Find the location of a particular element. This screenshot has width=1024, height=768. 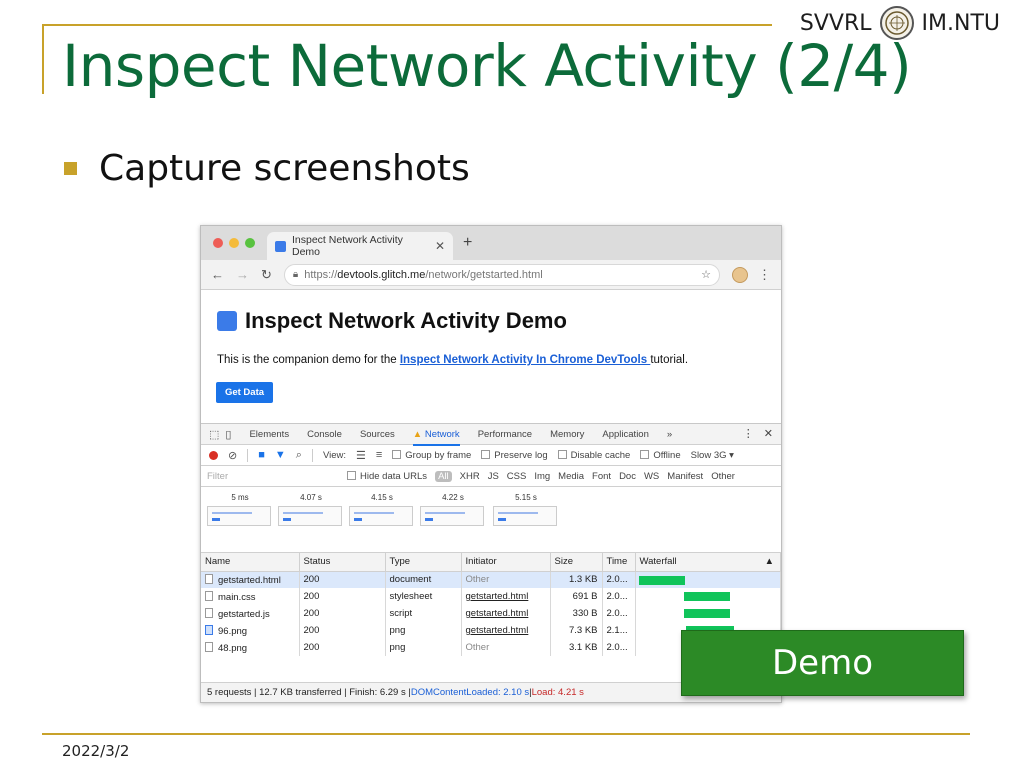

throttling-select: Slow 3G ▾ is located at coordinates (712, 455).